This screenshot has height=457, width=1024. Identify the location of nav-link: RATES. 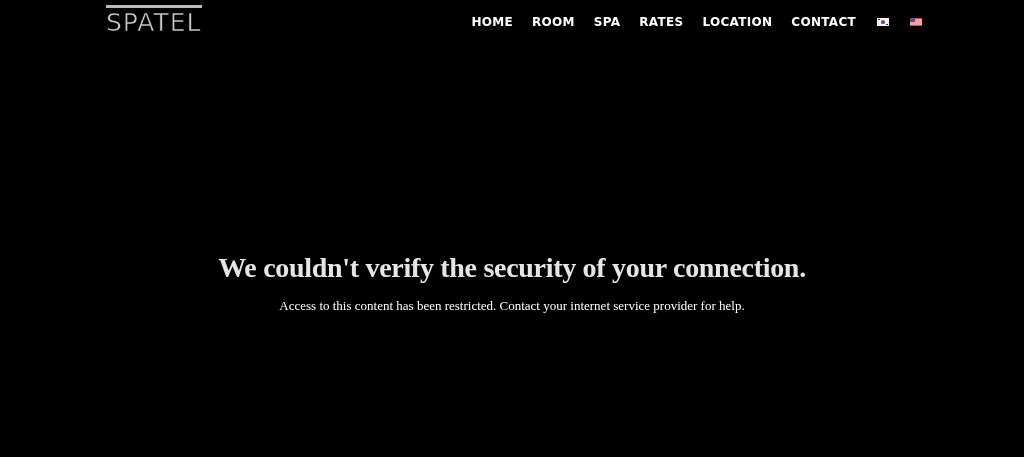
(661, 22).